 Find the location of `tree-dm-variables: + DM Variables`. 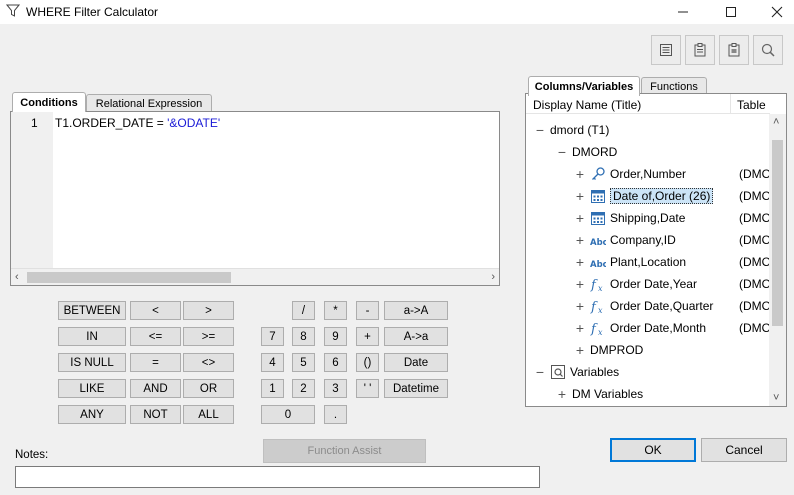

tree-dm-variables: + DM Variables is located at coordinates (599, 394).